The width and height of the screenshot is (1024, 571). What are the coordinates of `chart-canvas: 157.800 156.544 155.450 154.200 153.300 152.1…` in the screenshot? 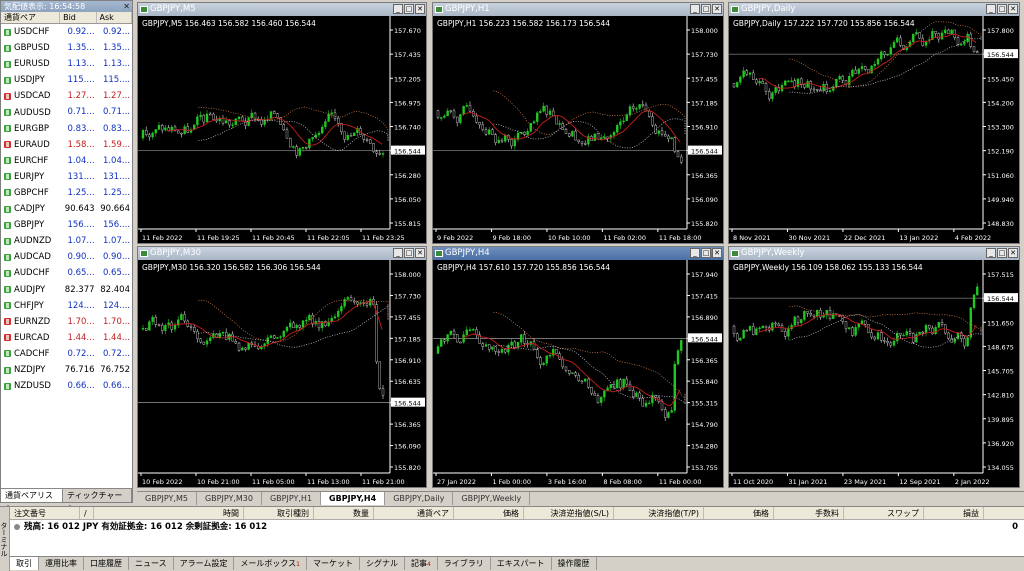 It's located at (874, 129).